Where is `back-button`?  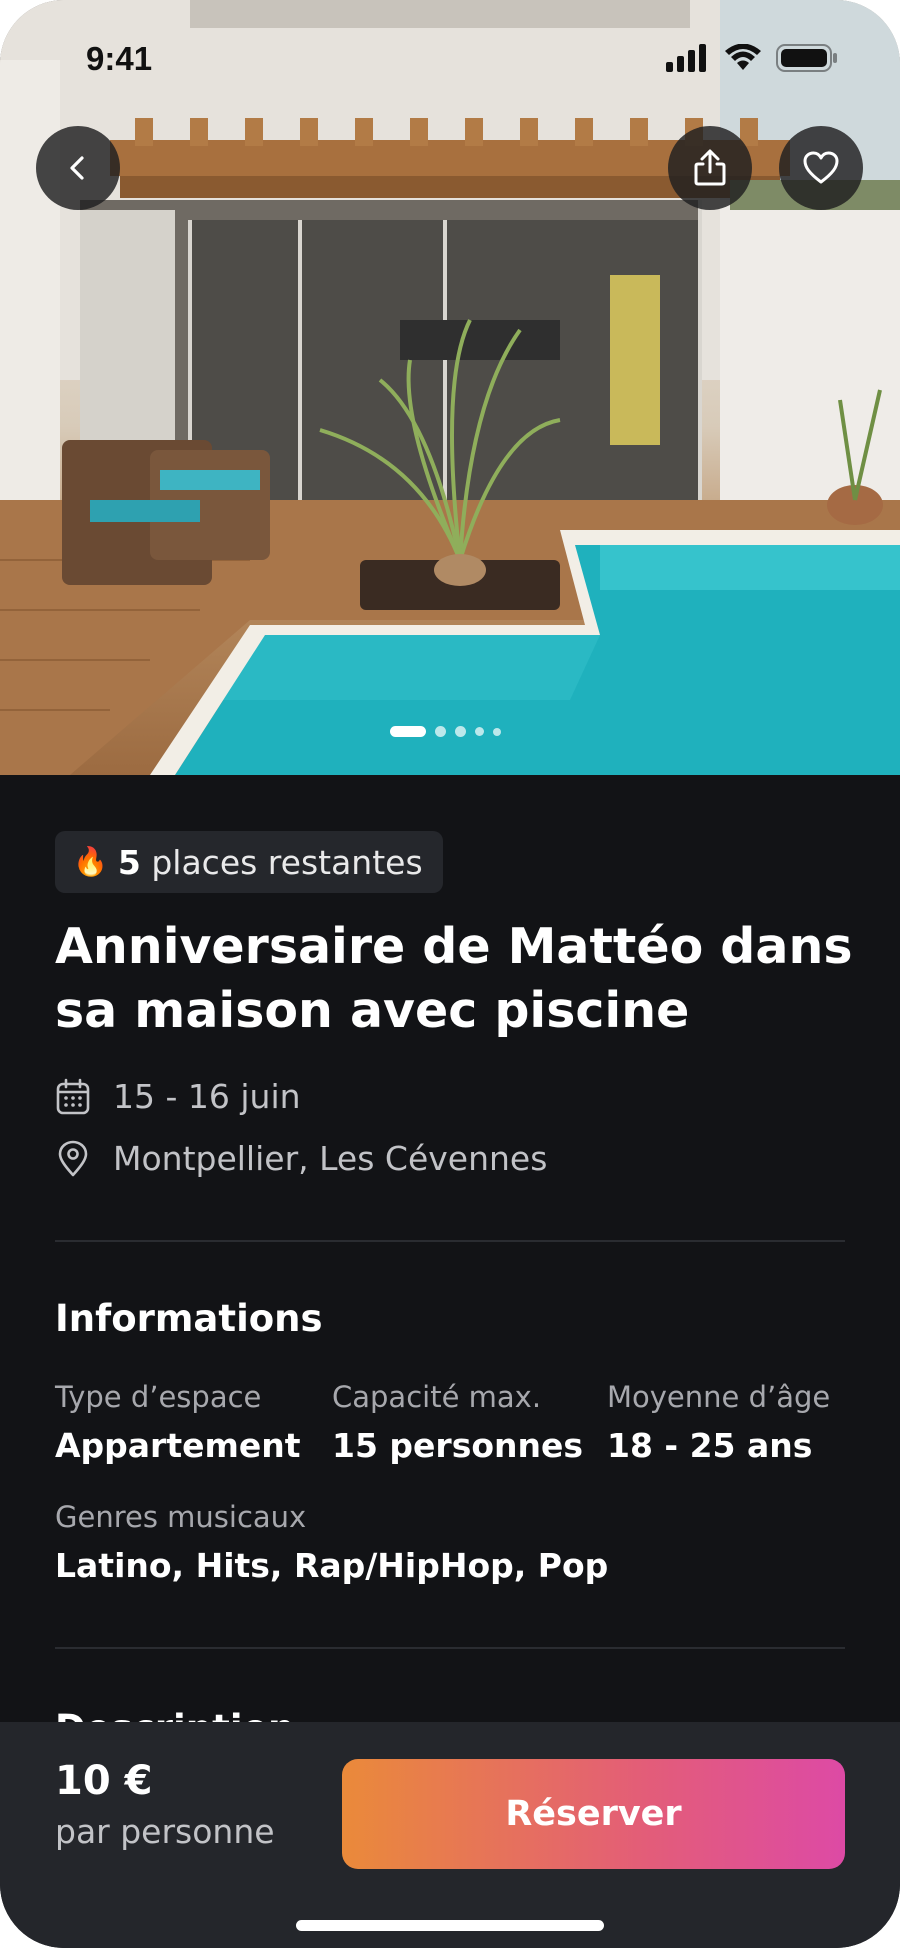 back-button is located at coordinates (78, 168).